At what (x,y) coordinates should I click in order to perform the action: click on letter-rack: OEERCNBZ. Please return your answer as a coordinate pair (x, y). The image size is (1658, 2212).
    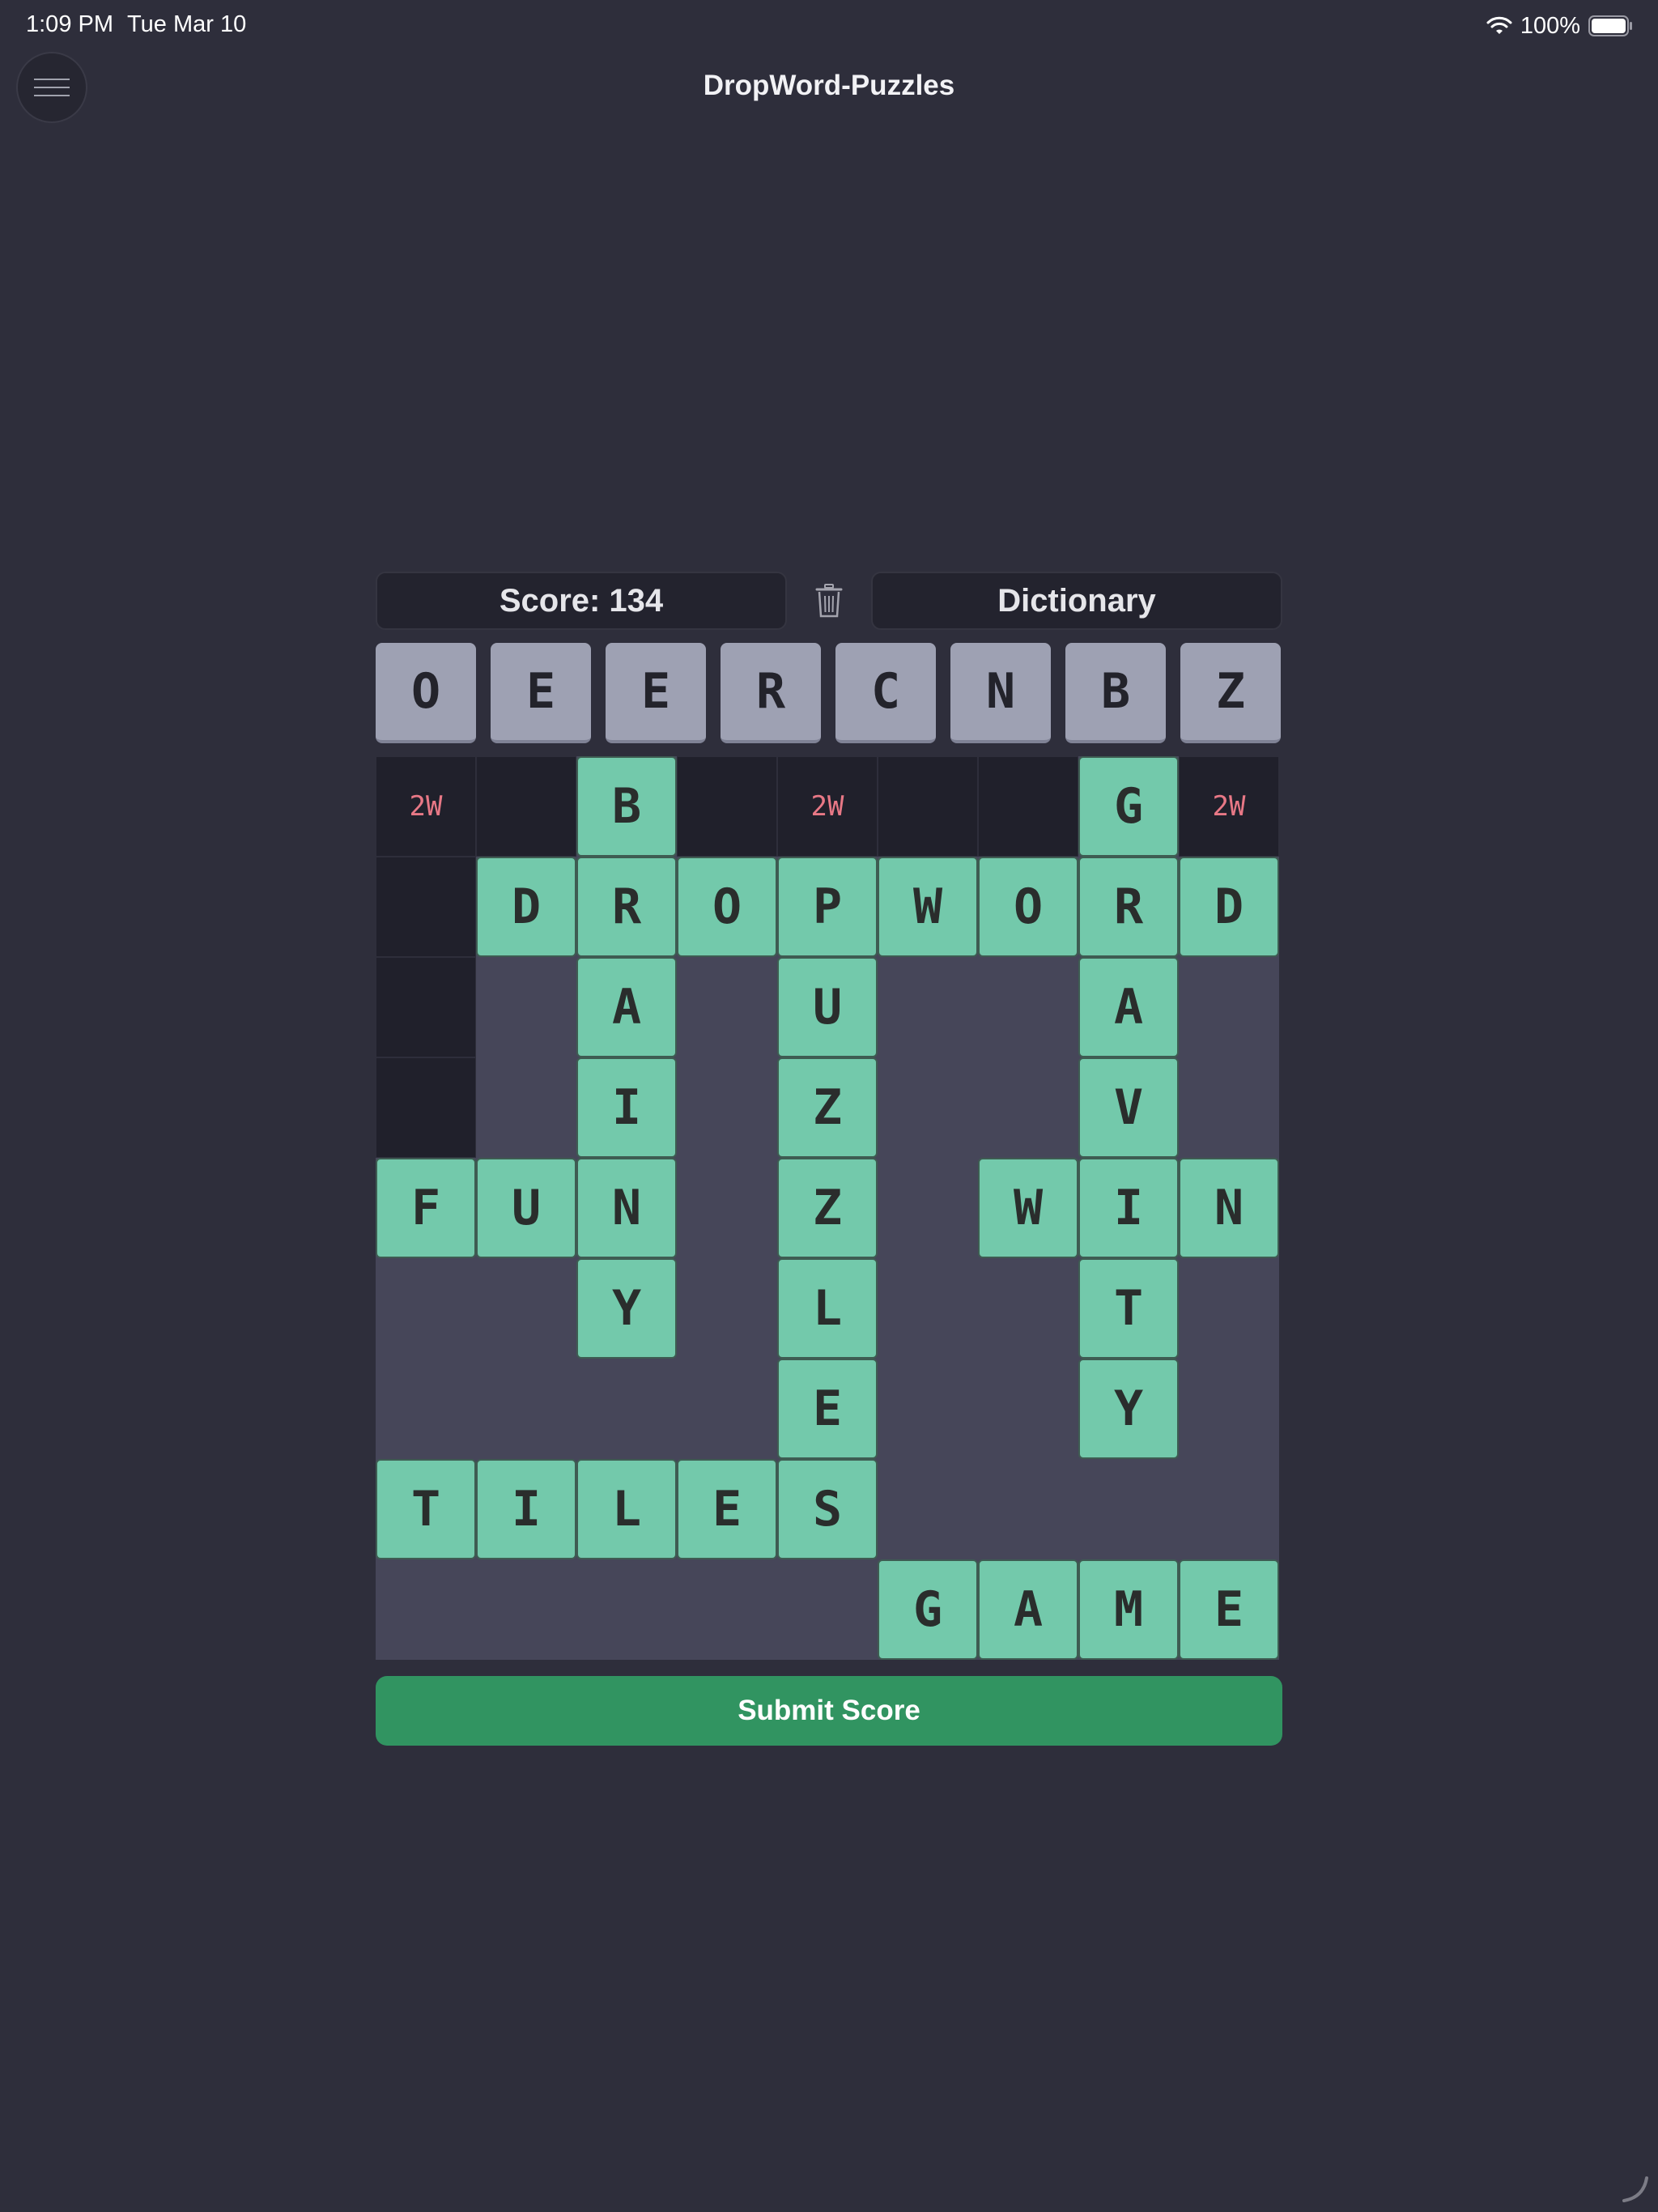
    Looking at the image, I should click on (829, 693).